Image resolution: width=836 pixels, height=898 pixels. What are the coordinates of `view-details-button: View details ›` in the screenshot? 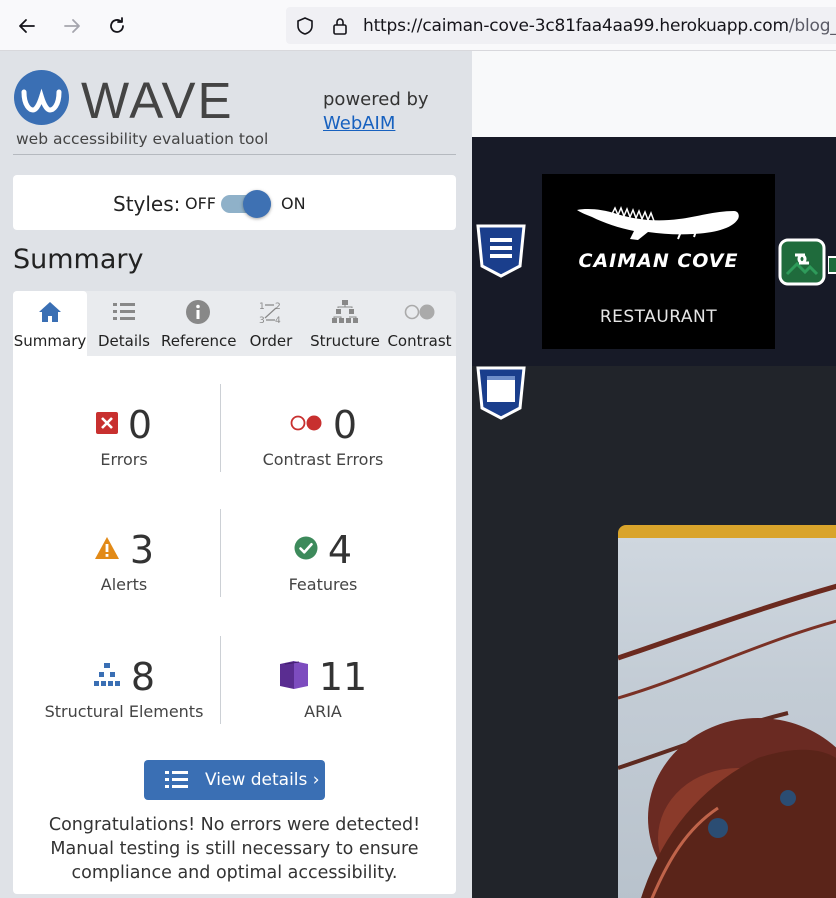 It's located at (234, 780).